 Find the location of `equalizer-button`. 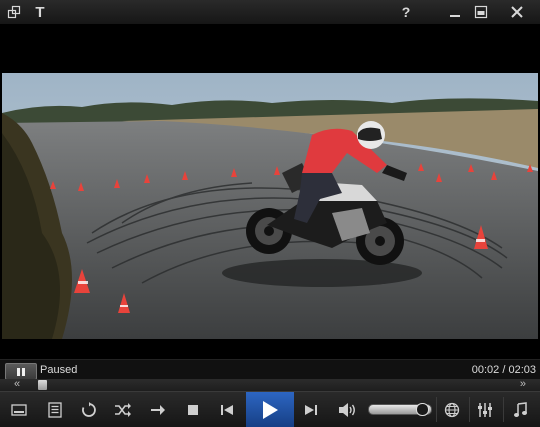

equalizer-button is located at coordinates (485, 409).